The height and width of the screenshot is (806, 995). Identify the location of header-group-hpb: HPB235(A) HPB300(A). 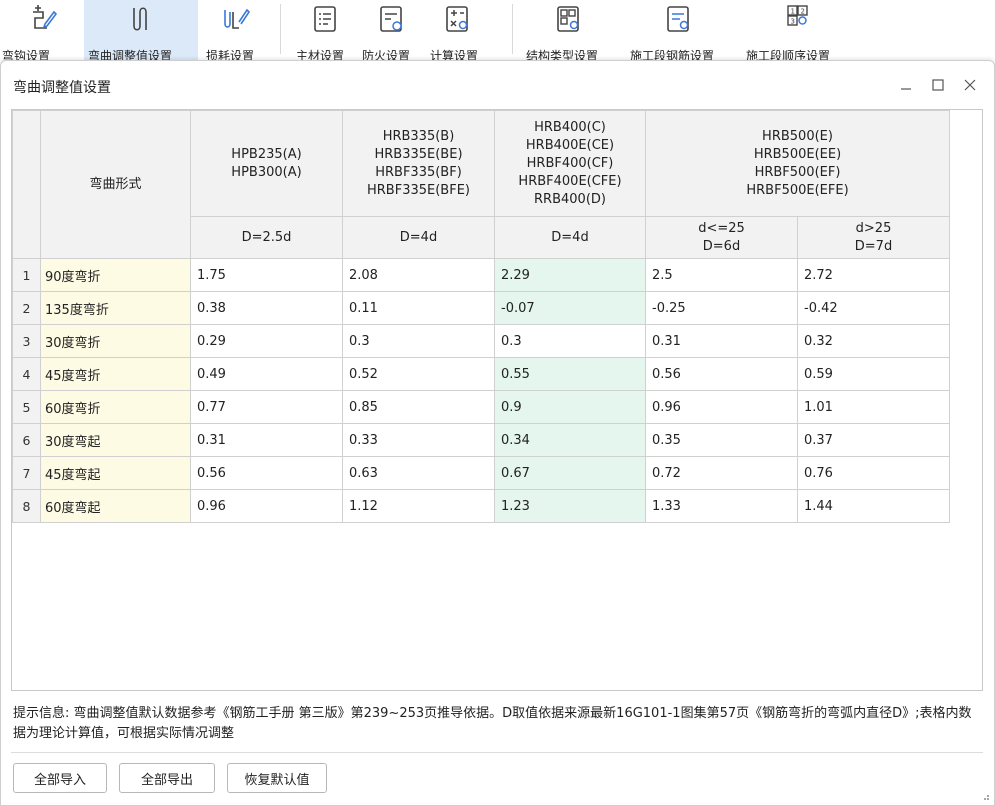
(266, 163).